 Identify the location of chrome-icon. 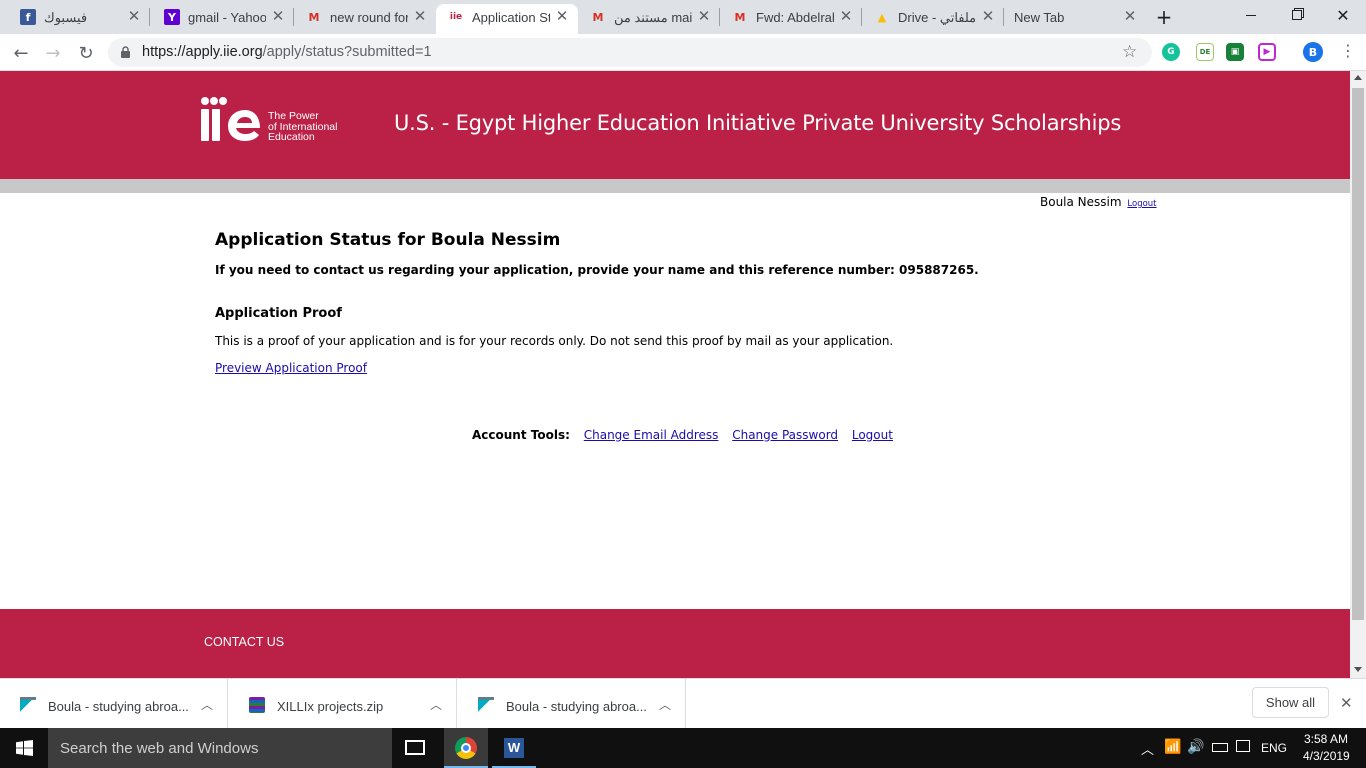
(466, 748).